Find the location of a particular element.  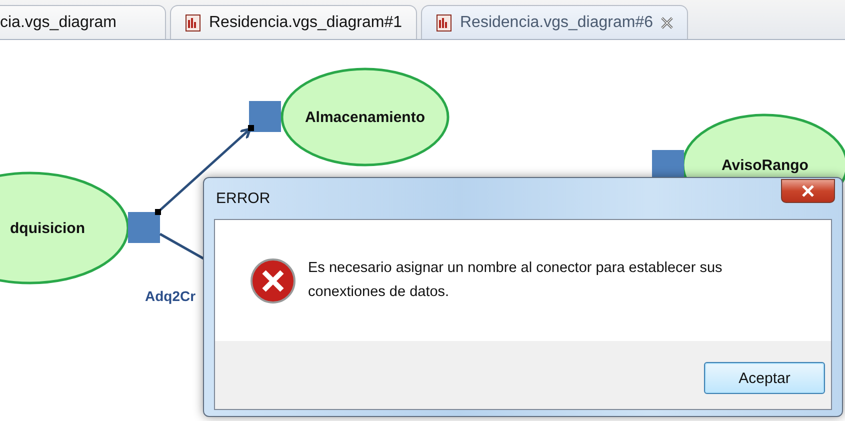

dialog-title: ERROR is located at coordinates (242, 198).